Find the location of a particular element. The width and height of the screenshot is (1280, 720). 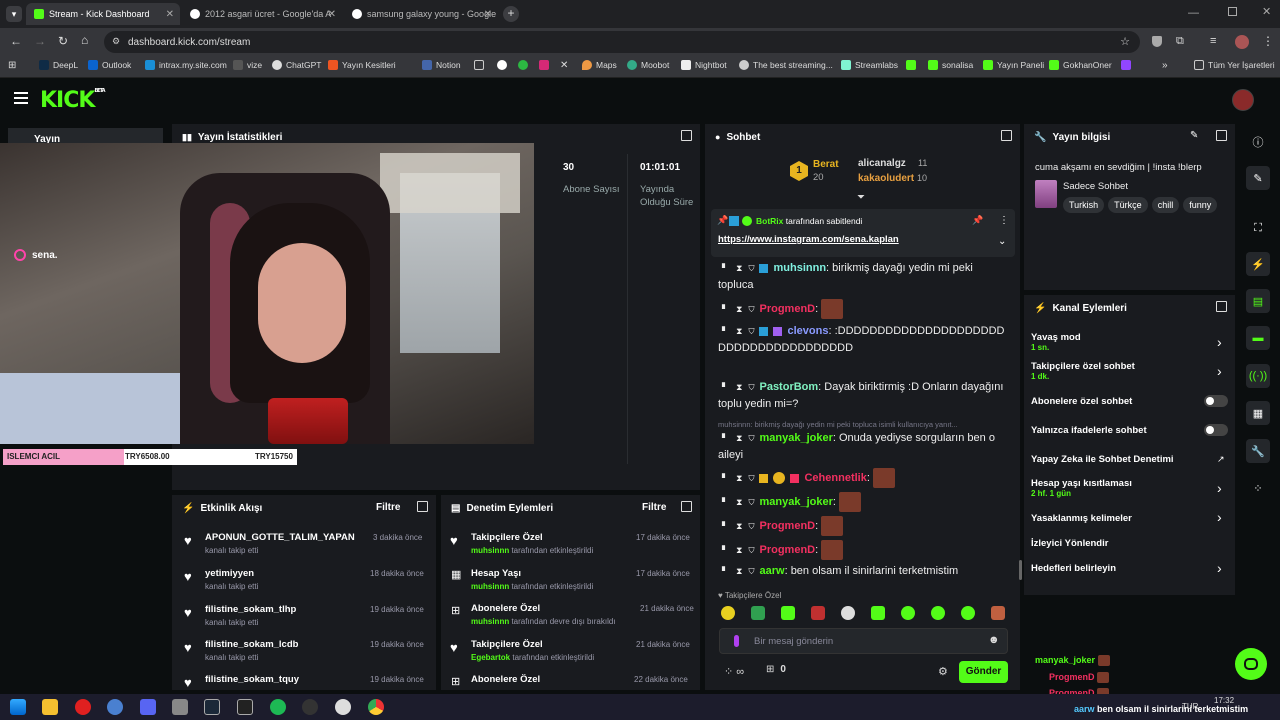

action-goals: Hedefleri belirleyin is located at coordinates (1073, 568).